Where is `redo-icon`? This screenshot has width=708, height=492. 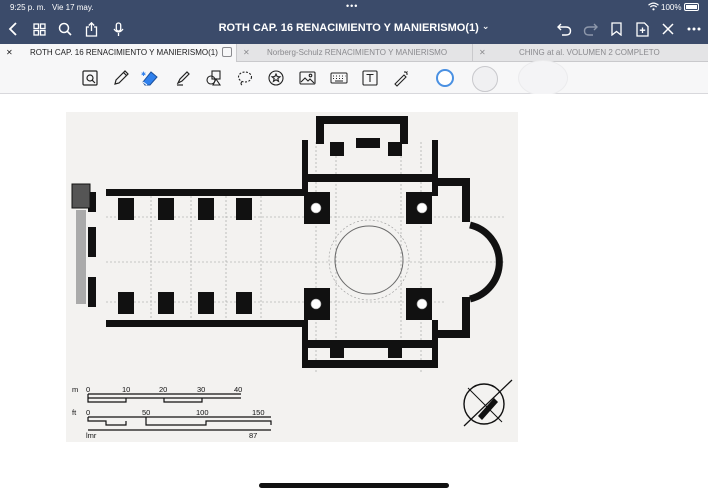 redo-icon is located at coordinates (590, 29).